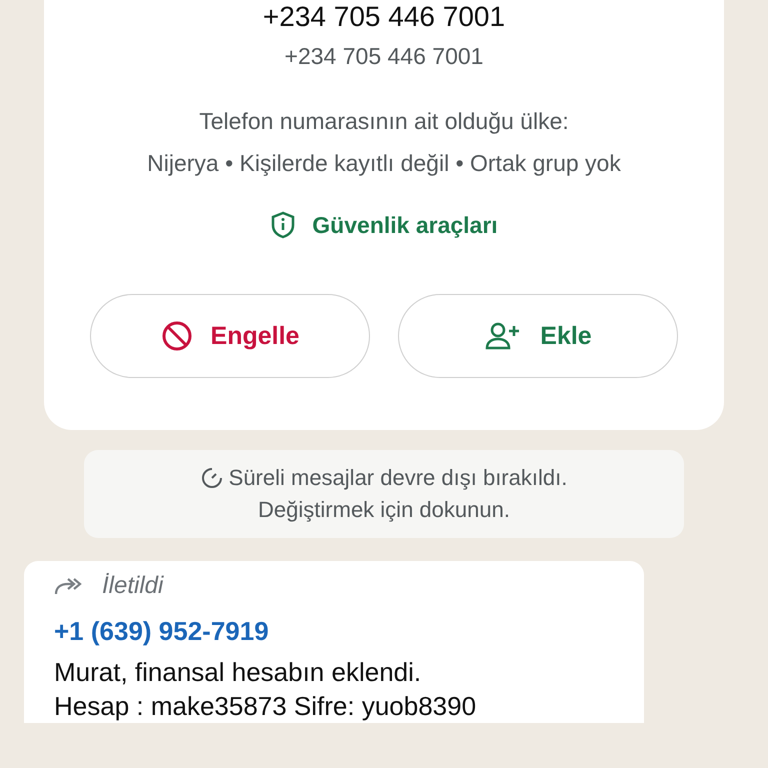 Image resolution: width=768 pixels, height=768 pixels. I want to click on forwarded-icon, so click(69, 586).